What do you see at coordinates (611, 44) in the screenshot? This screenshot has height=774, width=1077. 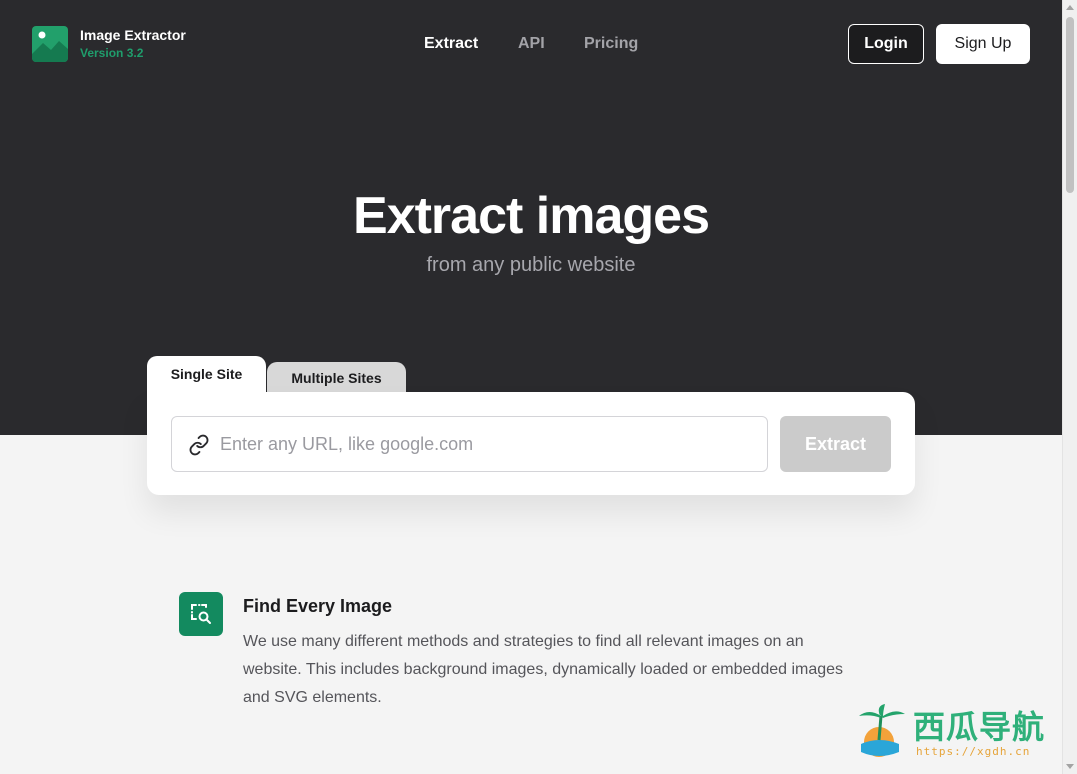 I see `nav-pricing: Pricing` at bounding box center [611, 44].